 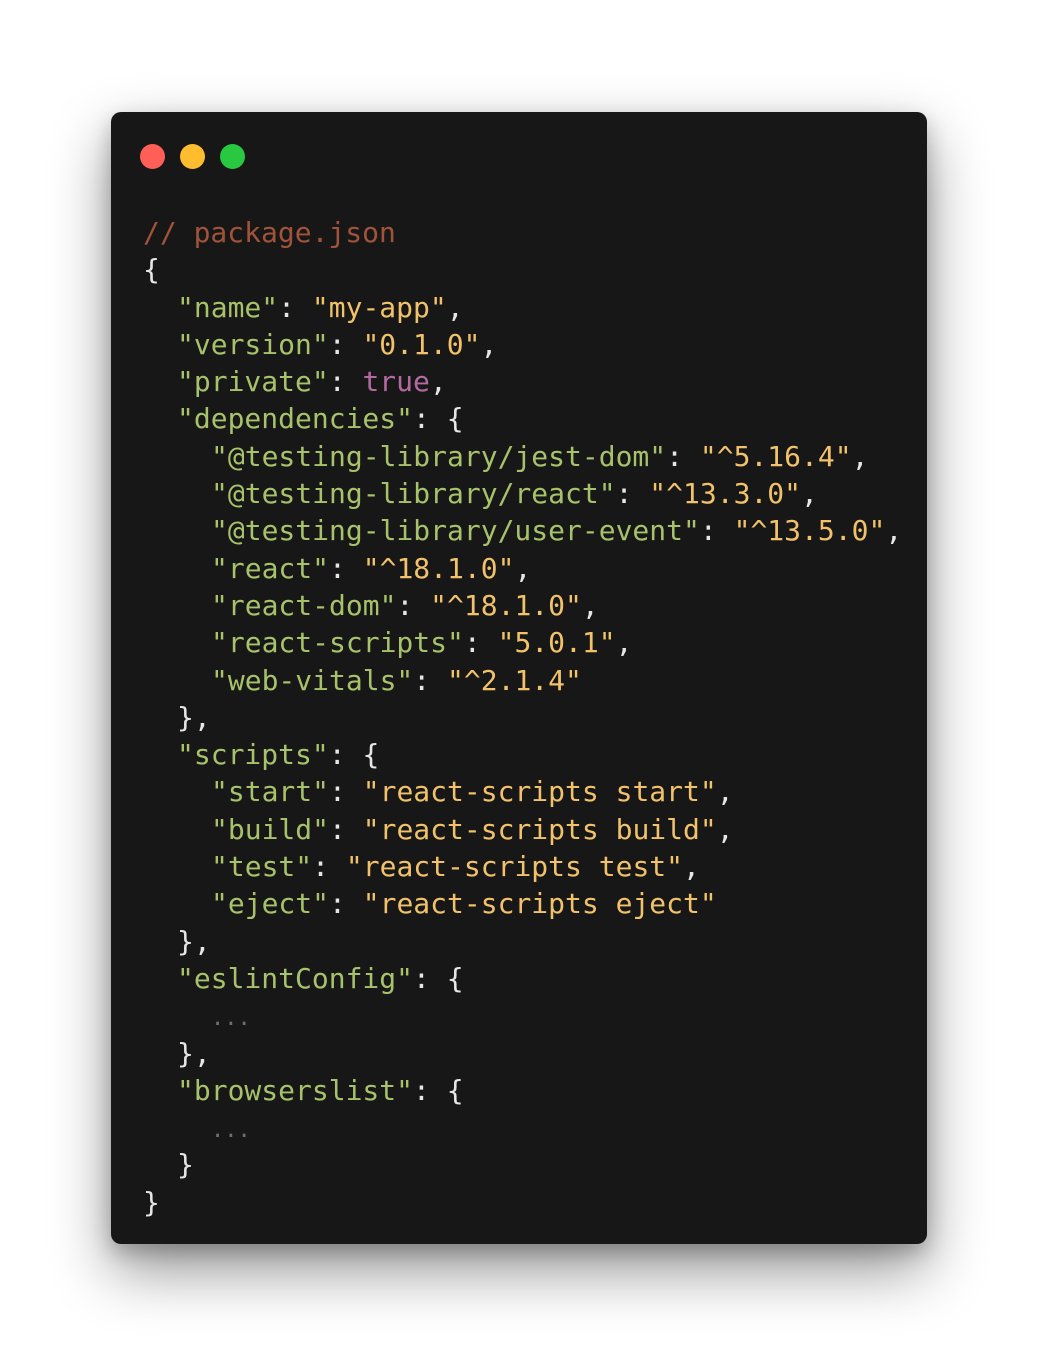 What do you see at coordinates (421, 344) in the screenshot?
I see `json-string: "0.1.0"` at bounding box center [421, 344].